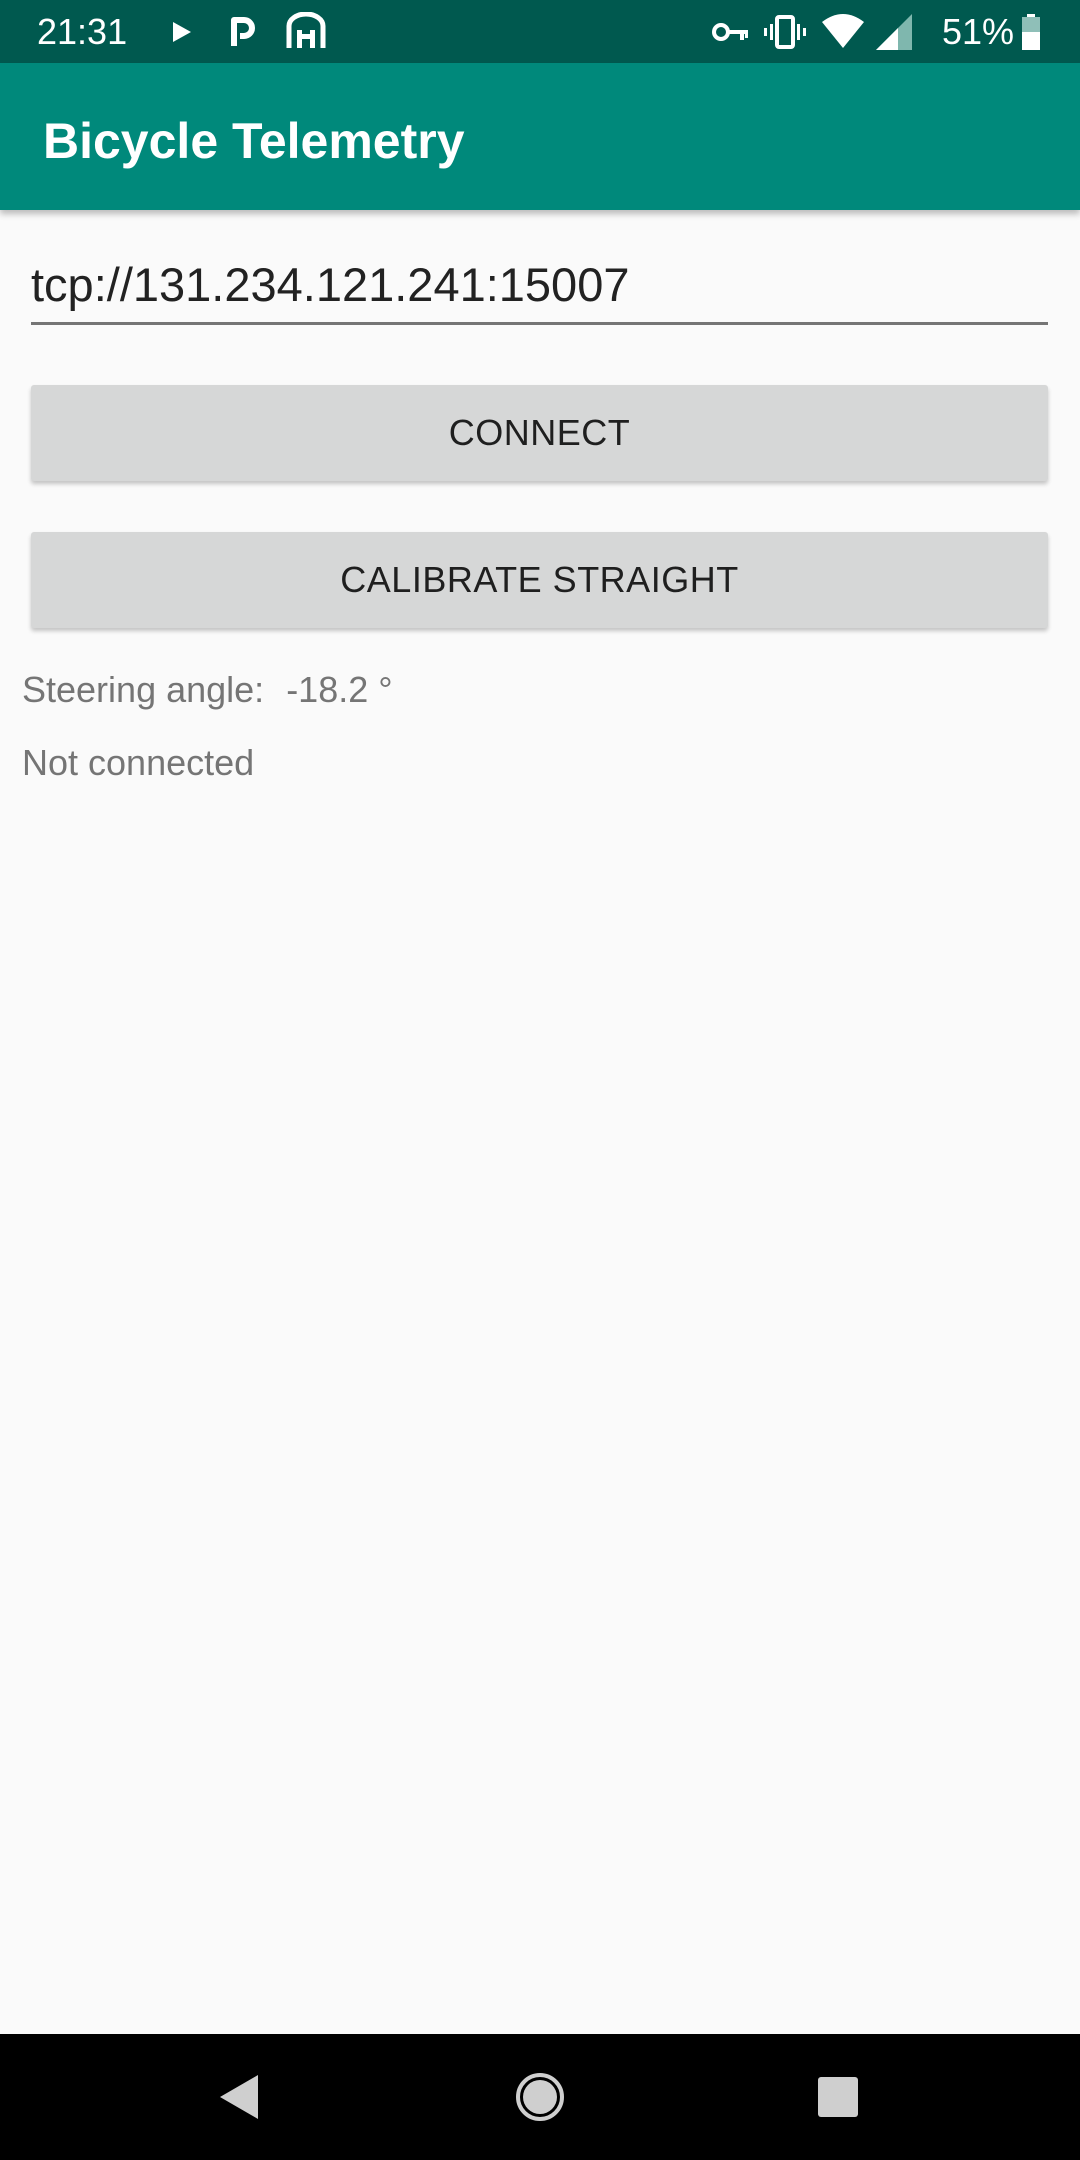  What do you see at coordinates (838, 2097) in the screenshot?
I see `recents-icon` at bounding box center [838, 2097].